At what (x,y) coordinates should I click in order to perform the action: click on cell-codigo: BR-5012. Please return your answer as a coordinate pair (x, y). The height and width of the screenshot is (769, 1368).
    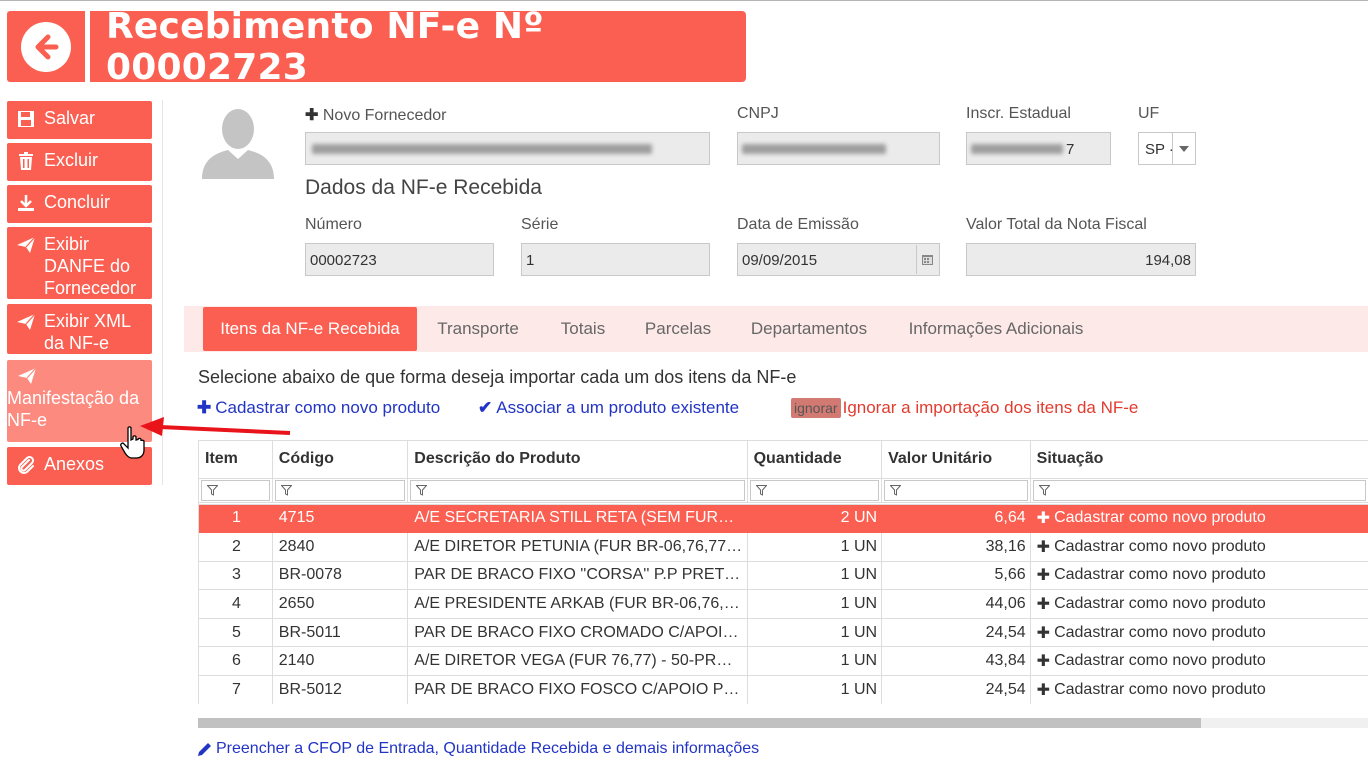
    Looking at the image, I should click on (340, 689).